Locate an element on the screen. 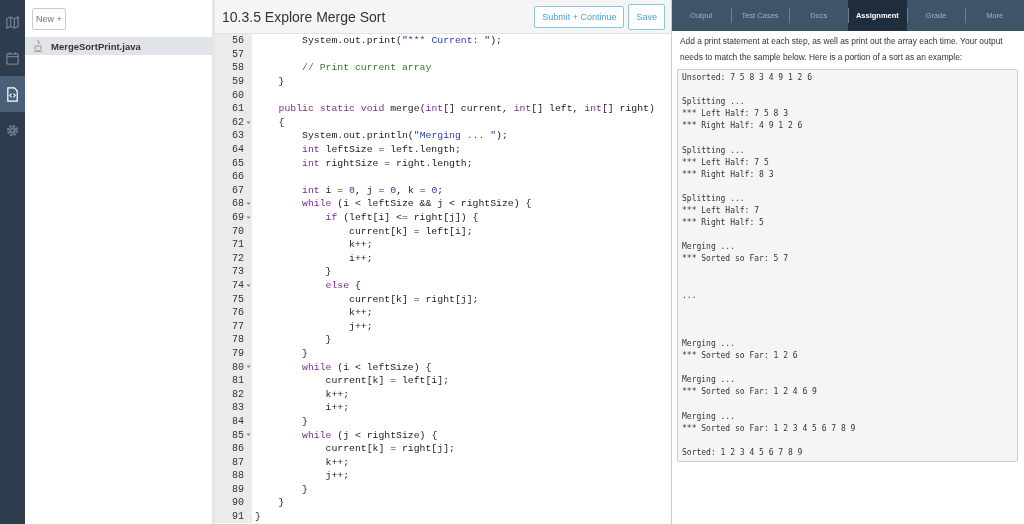  sidebar-tab is located at coordinates (12, 94).